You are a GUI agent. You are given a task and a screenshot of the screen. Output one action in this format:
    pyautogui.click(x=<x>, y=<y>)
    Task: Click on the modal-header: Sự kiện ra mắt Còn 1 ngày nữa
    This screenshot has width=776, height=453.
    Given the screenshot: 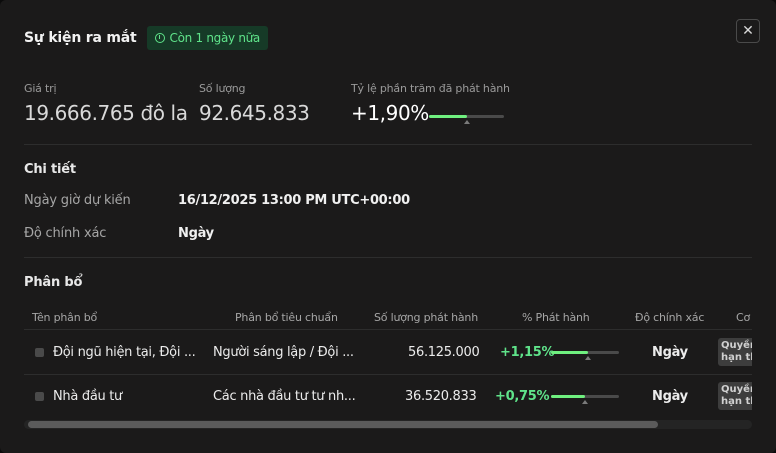 What is the action you would take?
    pyautogui.click(x=146, y=38)
    